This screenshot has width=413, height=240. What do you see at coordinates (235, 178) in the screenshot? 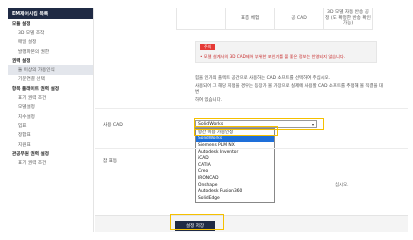
I see `dropdown-option: IRONCAD` at bounding box center [235, 178].